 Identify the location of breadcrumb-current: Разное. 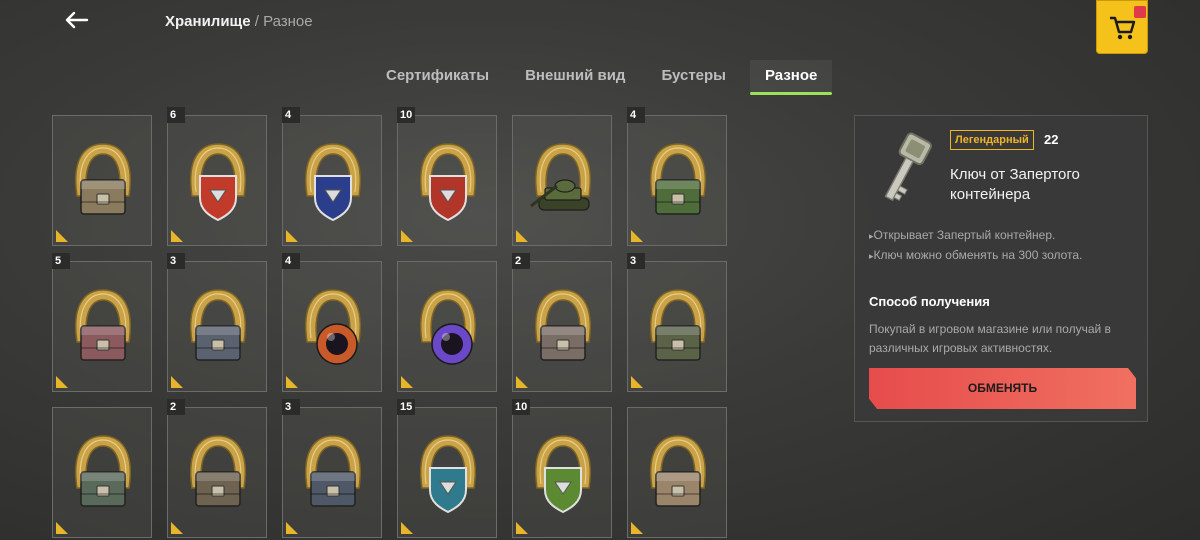
(288, 21).